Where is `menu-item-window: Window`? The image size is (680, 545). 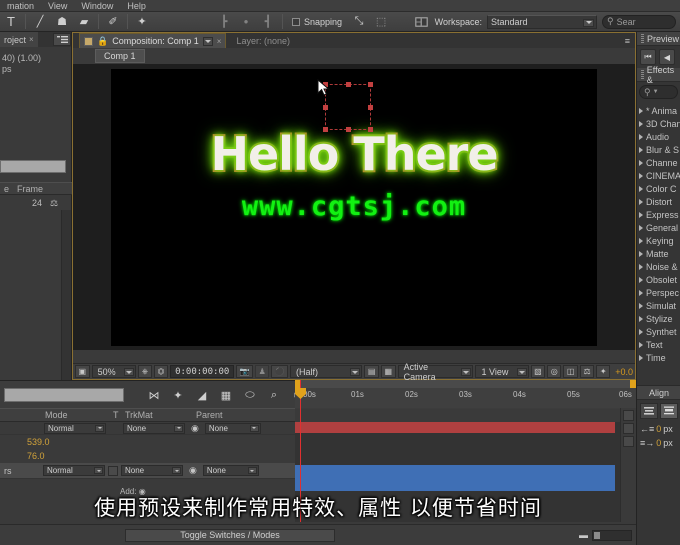
menu-item-window: Window is located at coordinates (97, 6).